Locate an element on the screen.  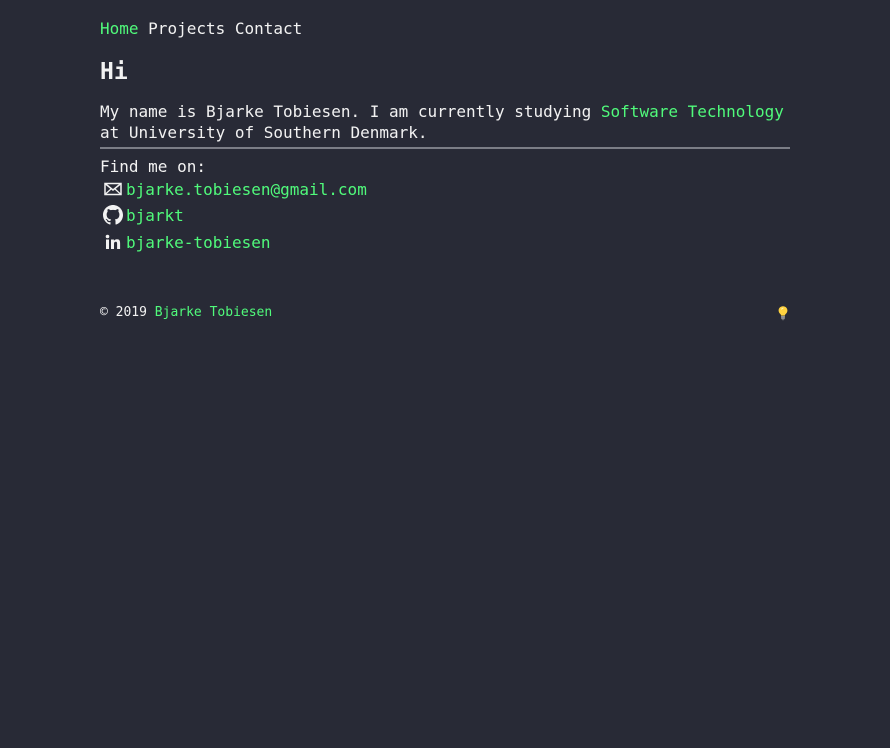
author-link: Bjarke Tobiesen is located at coordinates (213, 312).